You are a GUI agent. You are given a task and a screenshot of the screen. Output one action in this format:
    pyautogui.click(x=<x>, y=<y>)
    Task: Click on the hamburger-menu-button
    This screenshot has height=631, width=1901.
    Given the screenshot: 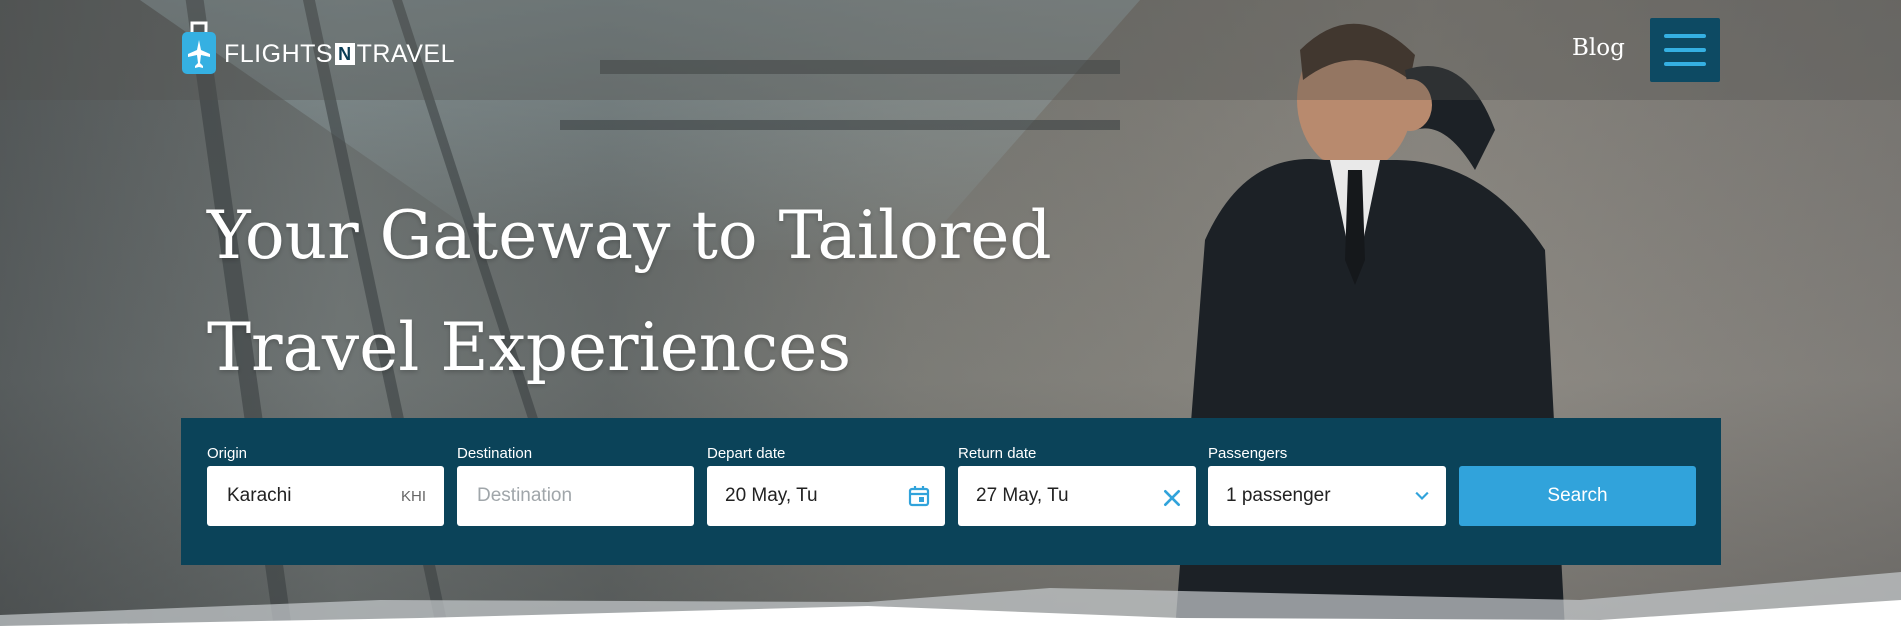 What is the action you would take?
    pyautogui.click(x=1685, y=50)
    